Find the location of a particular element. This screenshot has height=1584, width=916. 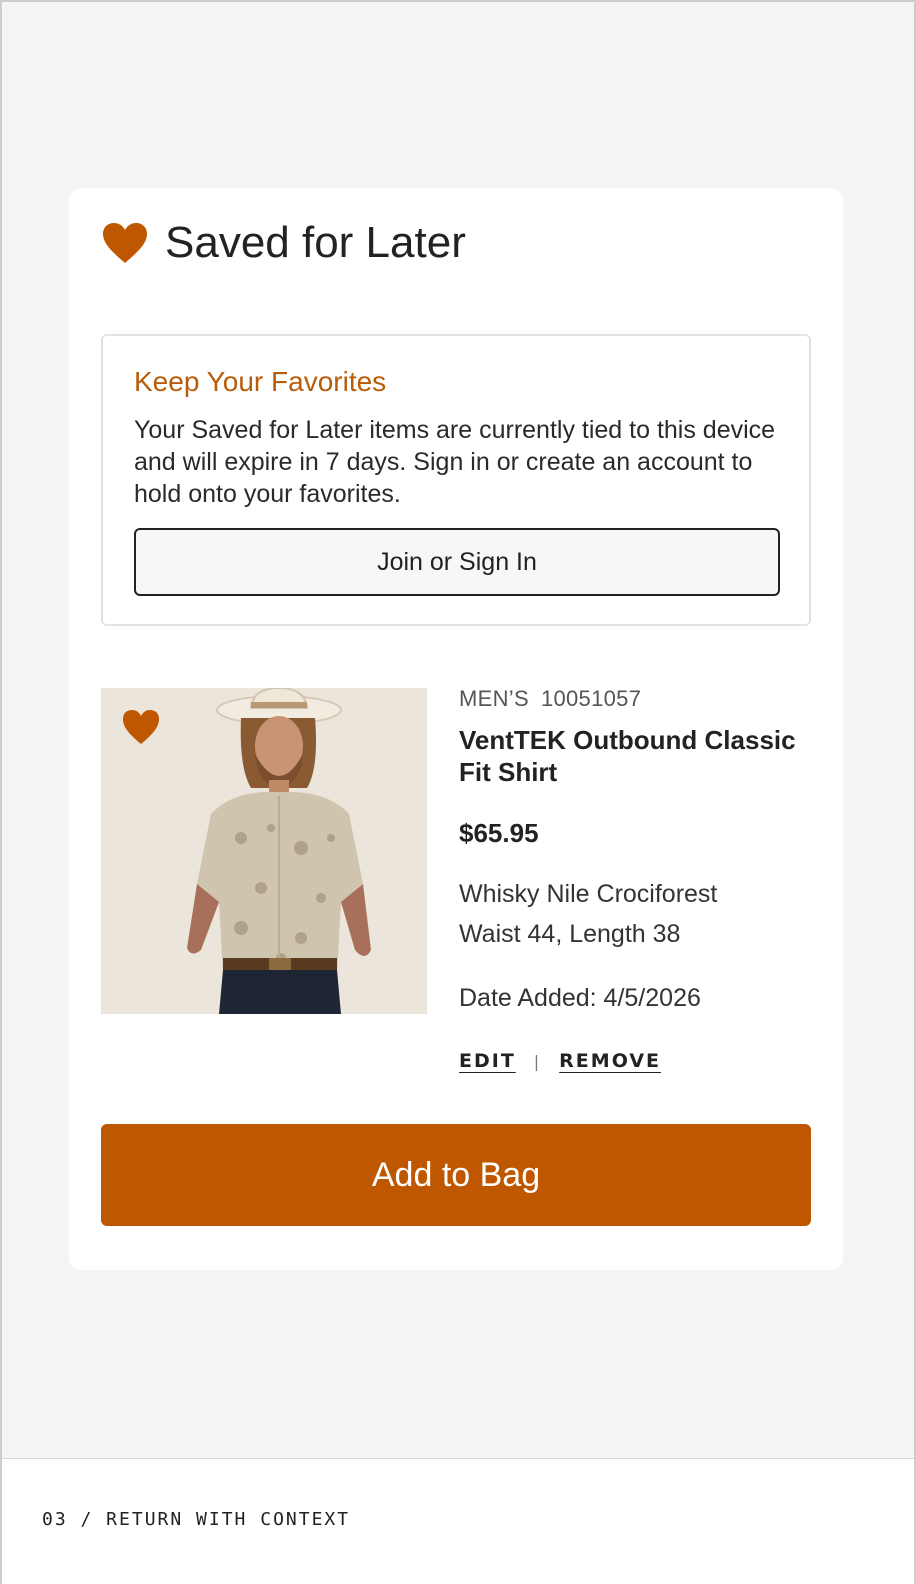

step-label: 03 / RETURN WITH CONTEXT is located at coordinates (196, 1519).